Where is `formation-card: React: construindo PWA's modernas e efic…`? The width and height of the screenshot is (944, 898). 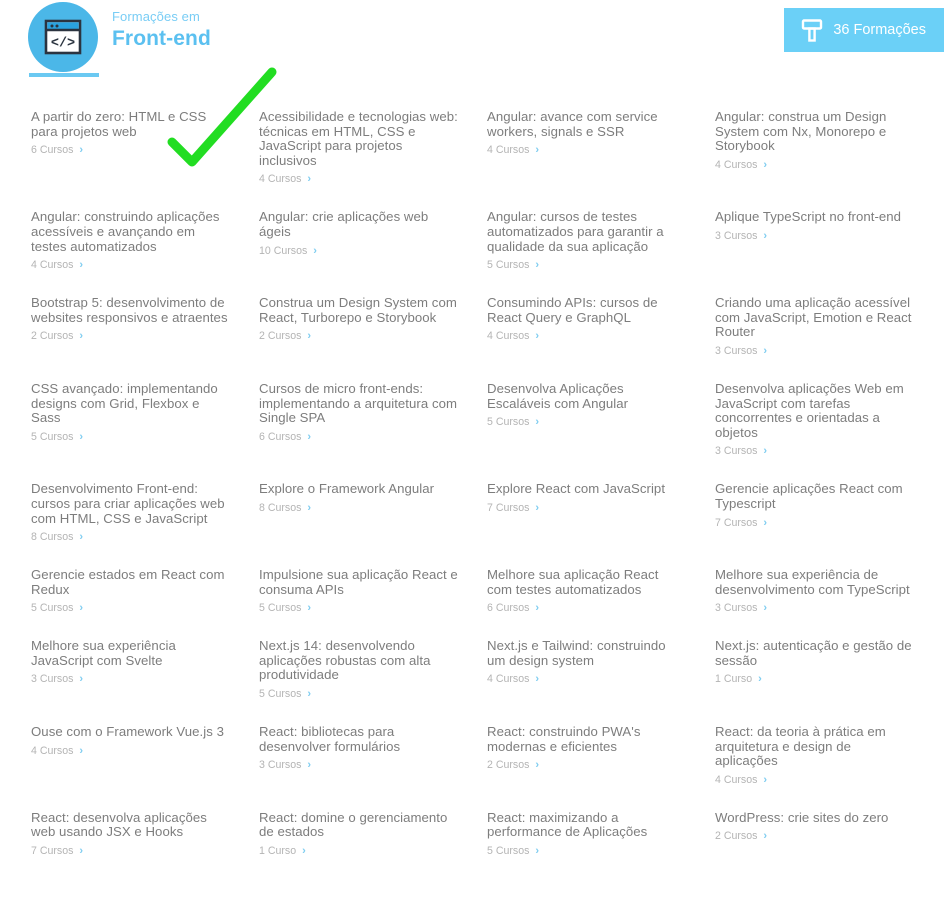 formation-card: React: construindo PWA's modernas e efic… is located at coordinates (587, 744).